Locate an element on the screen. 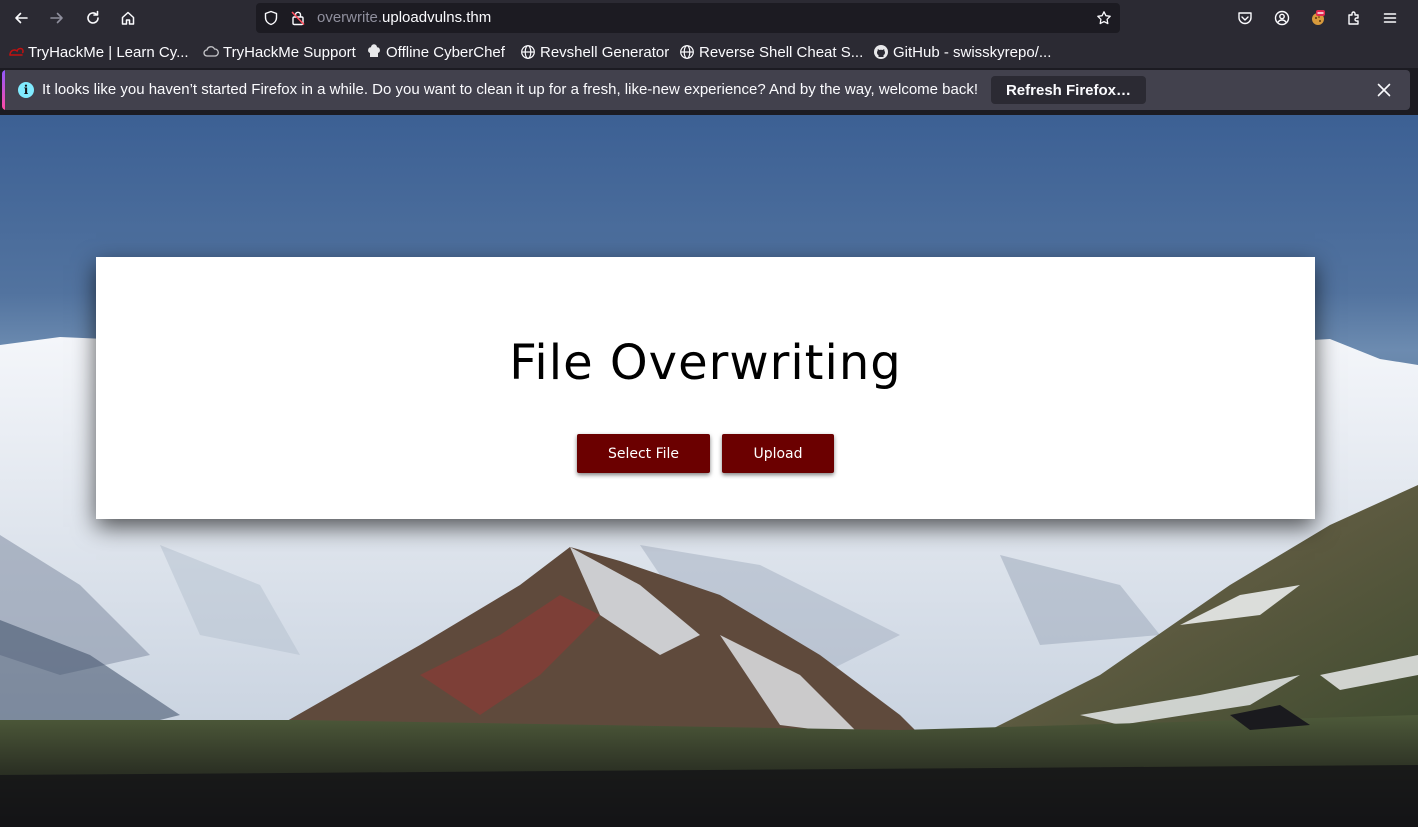  bookmark-revshell-generator: Revshell Generator is located at coordinates (594, 52).